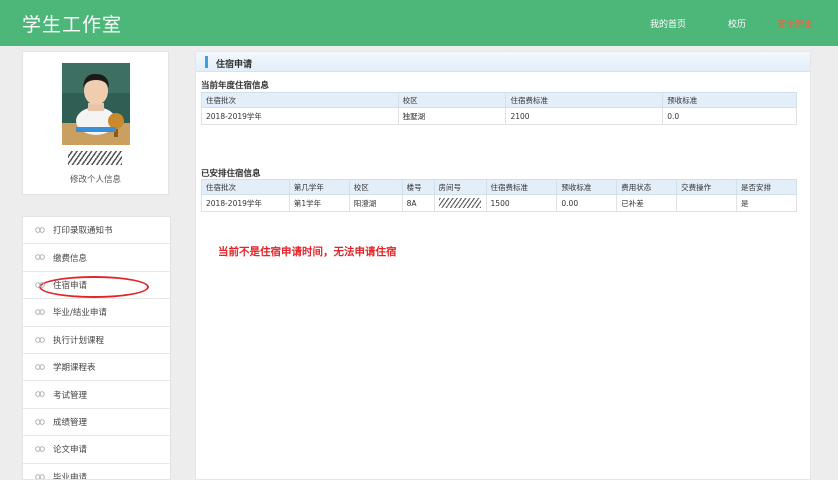  I want to click on profile-card: 修改个人信息, so click(95, 123).